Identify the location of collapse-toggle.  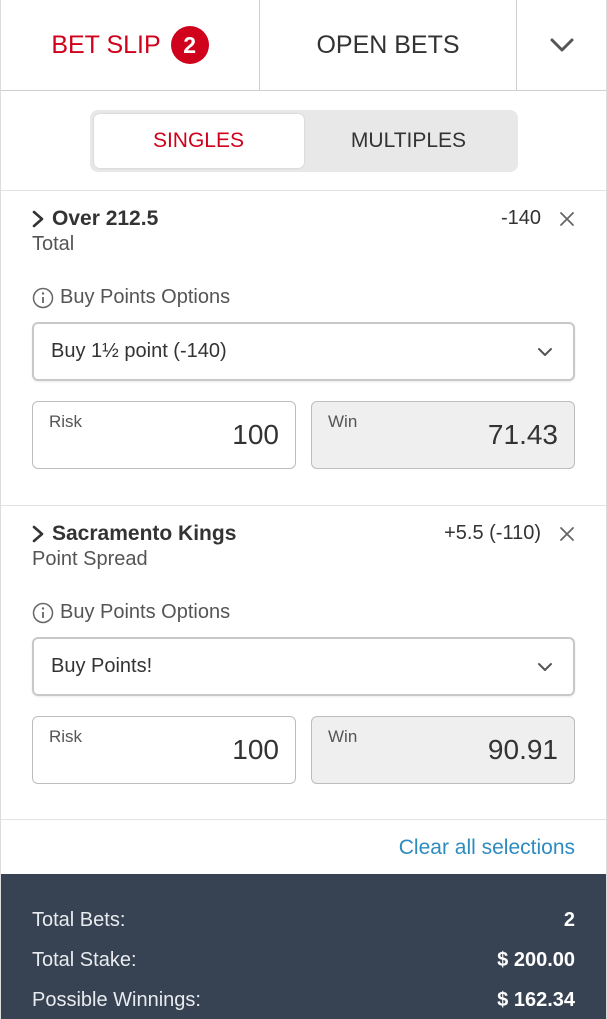
(561, 45).